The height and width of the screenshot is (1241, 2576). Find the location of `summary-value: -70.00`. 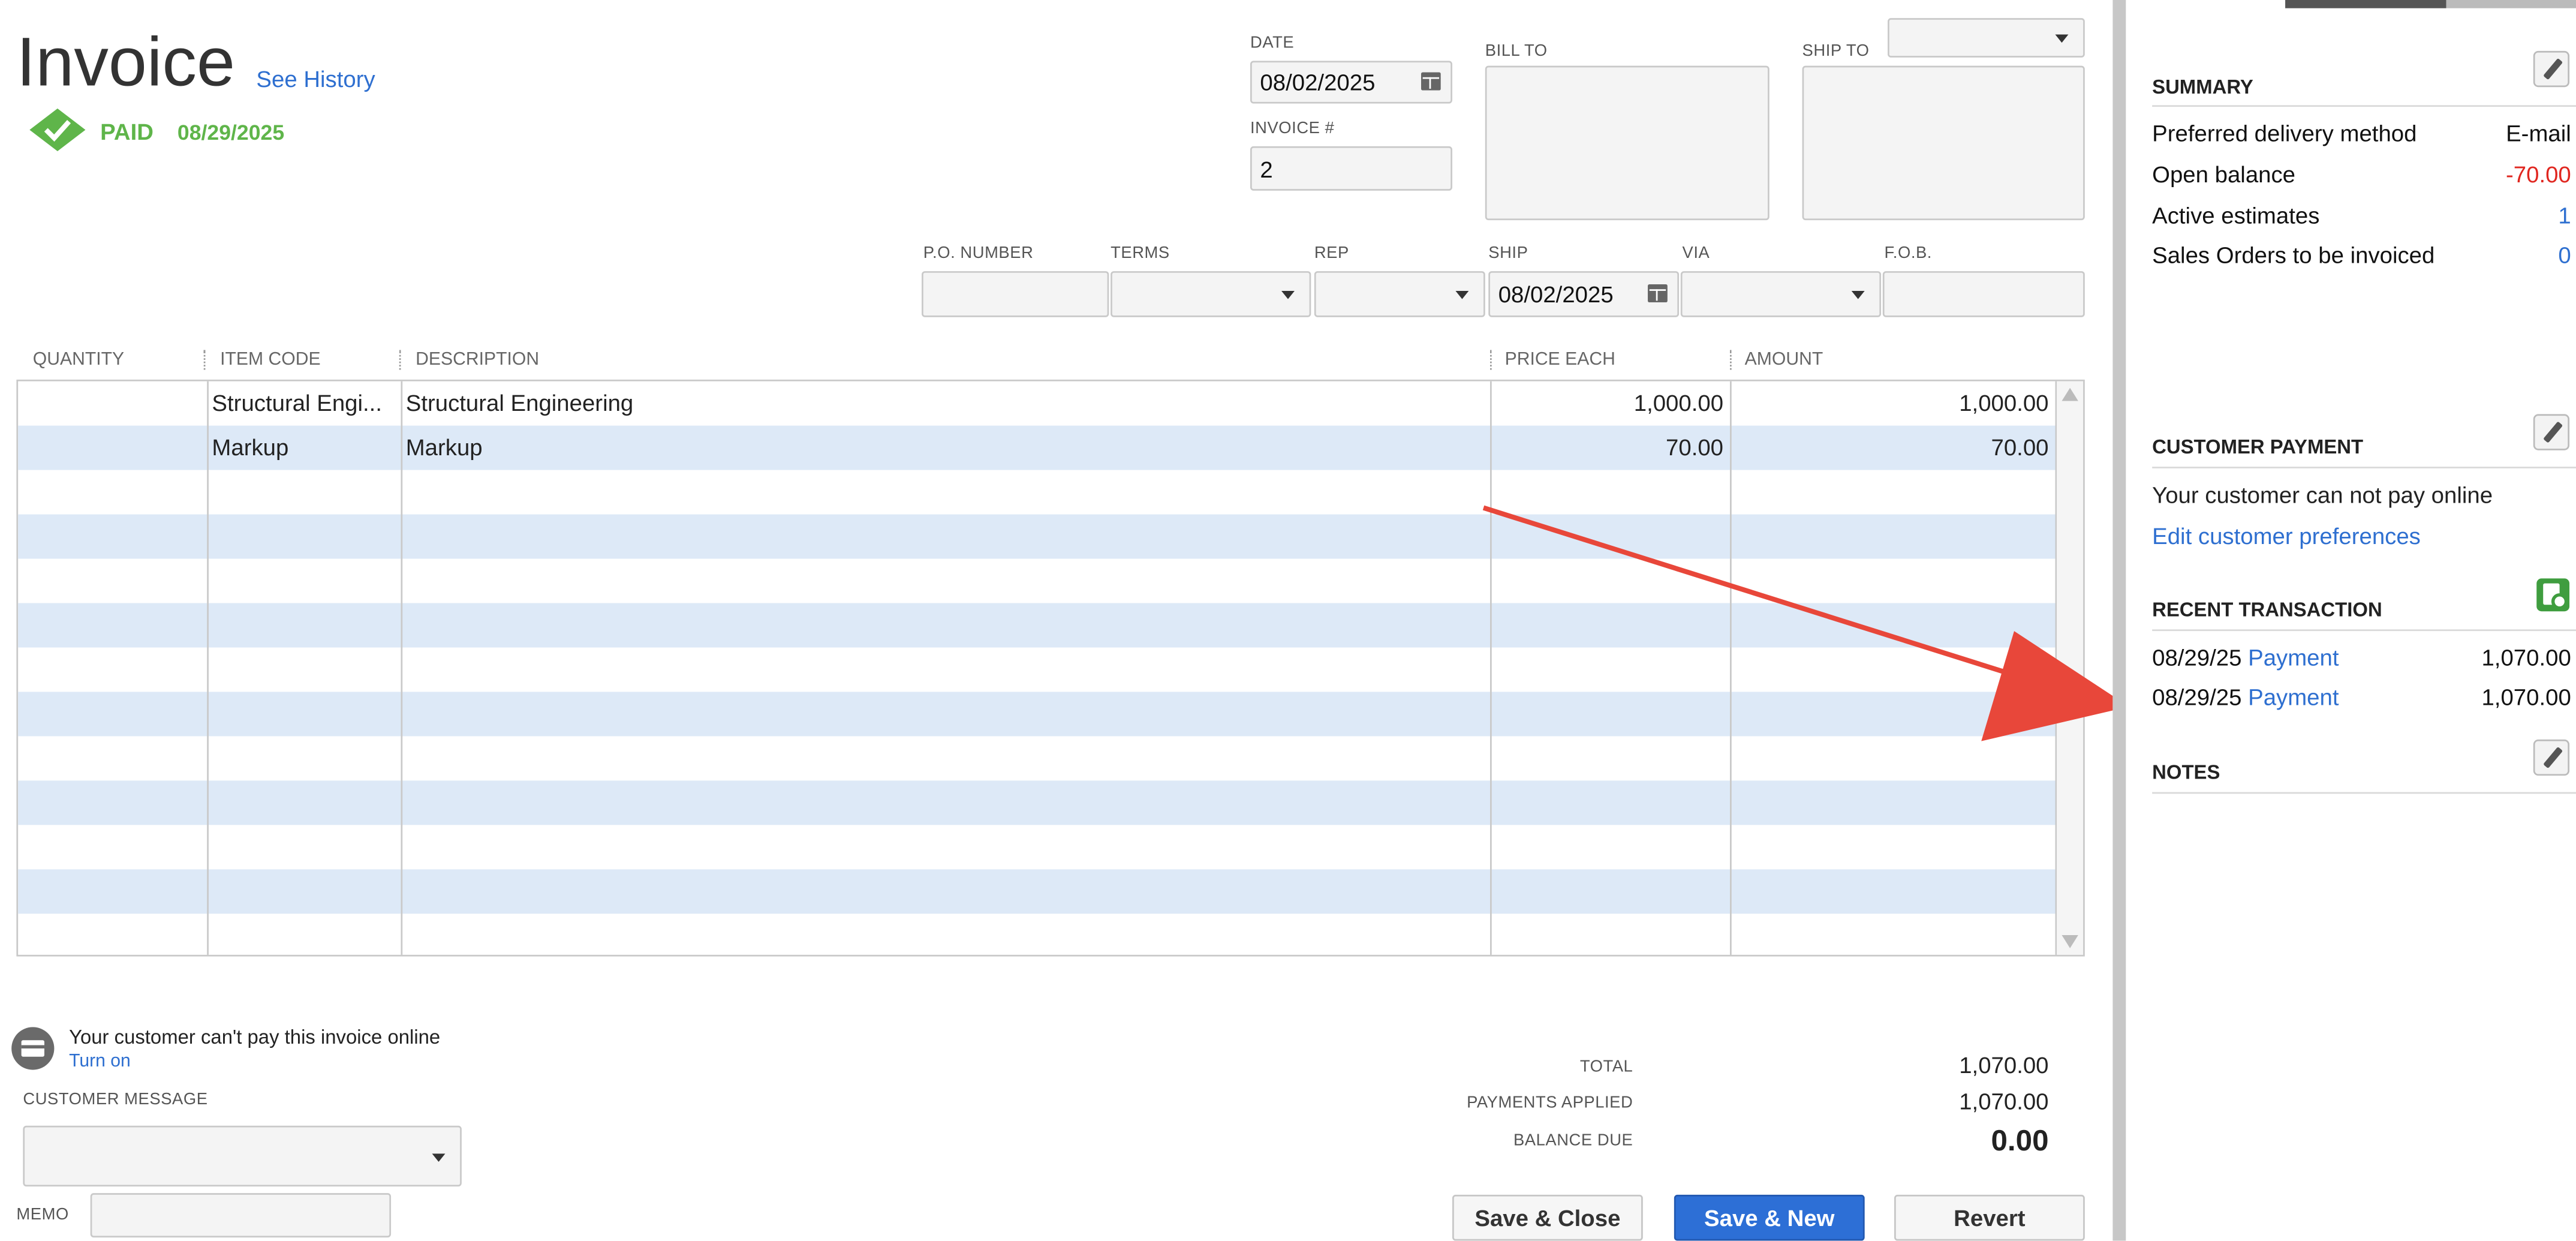

summary-value: -70.00 is located at coordinates (2538, 174).